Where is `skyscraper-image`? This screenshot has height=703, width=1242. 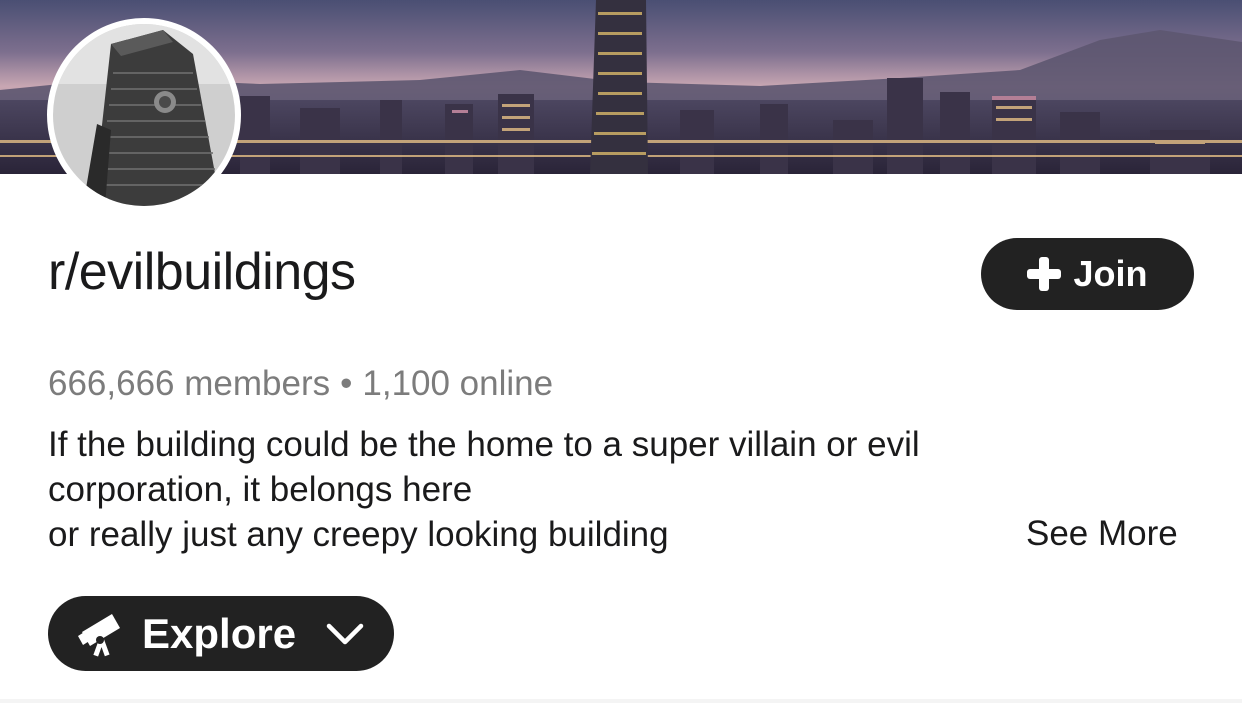
skyscraper-image is located at coordinates (144, 115).